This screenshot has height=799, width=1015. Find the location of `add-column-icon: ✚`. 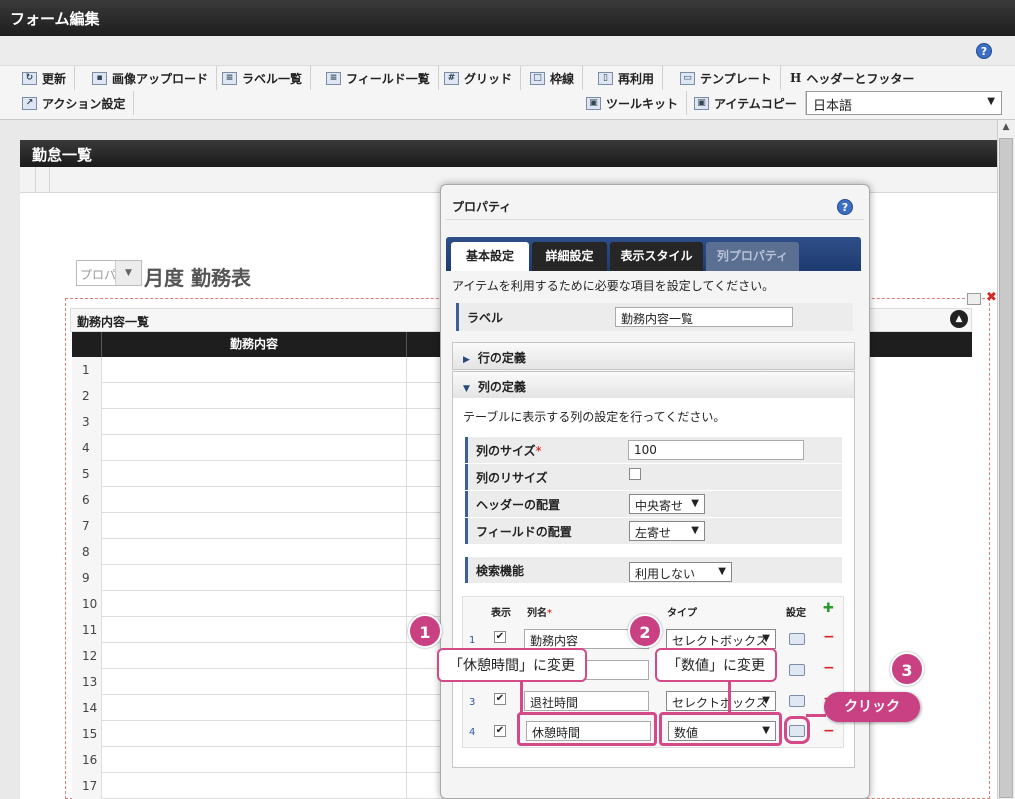

add-column-icon: ✚ is located at coordinates (828, 608).